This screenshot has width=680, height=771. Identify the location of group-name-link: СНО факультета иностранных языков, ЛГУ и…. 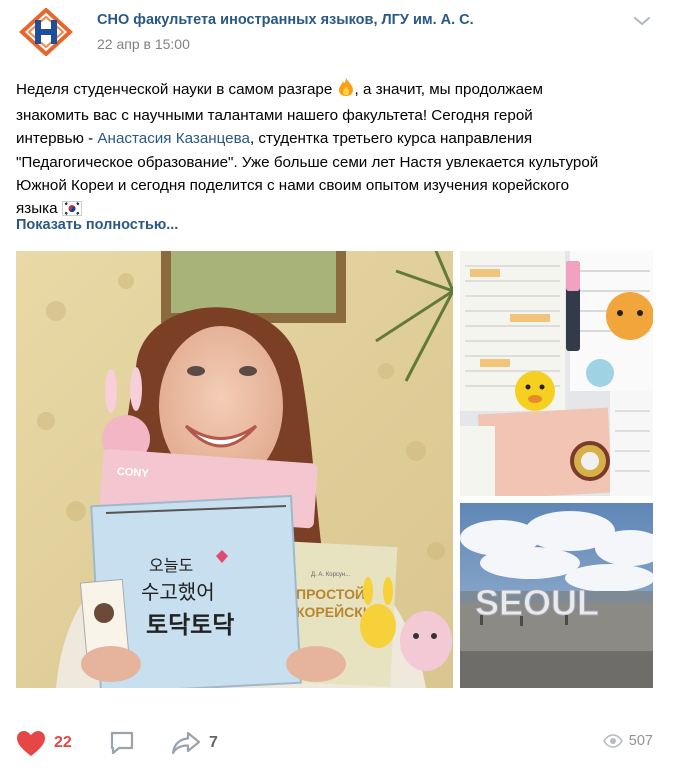
(285, 20).